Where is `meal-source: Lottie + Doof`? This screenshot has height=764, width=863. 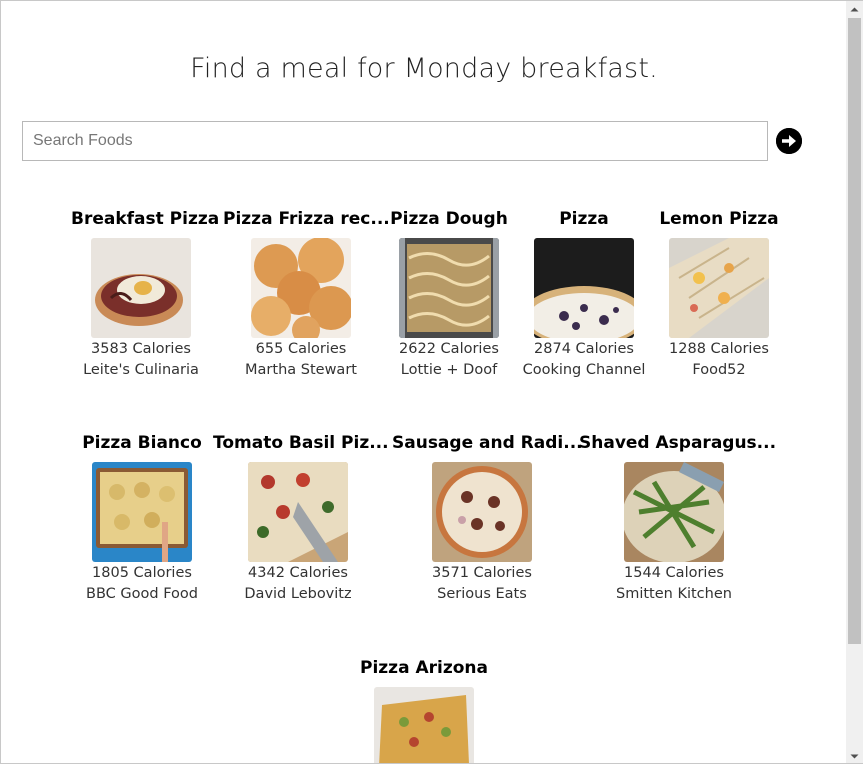 meal-source: Lottie + Doof is located at coordinates (449, 370).